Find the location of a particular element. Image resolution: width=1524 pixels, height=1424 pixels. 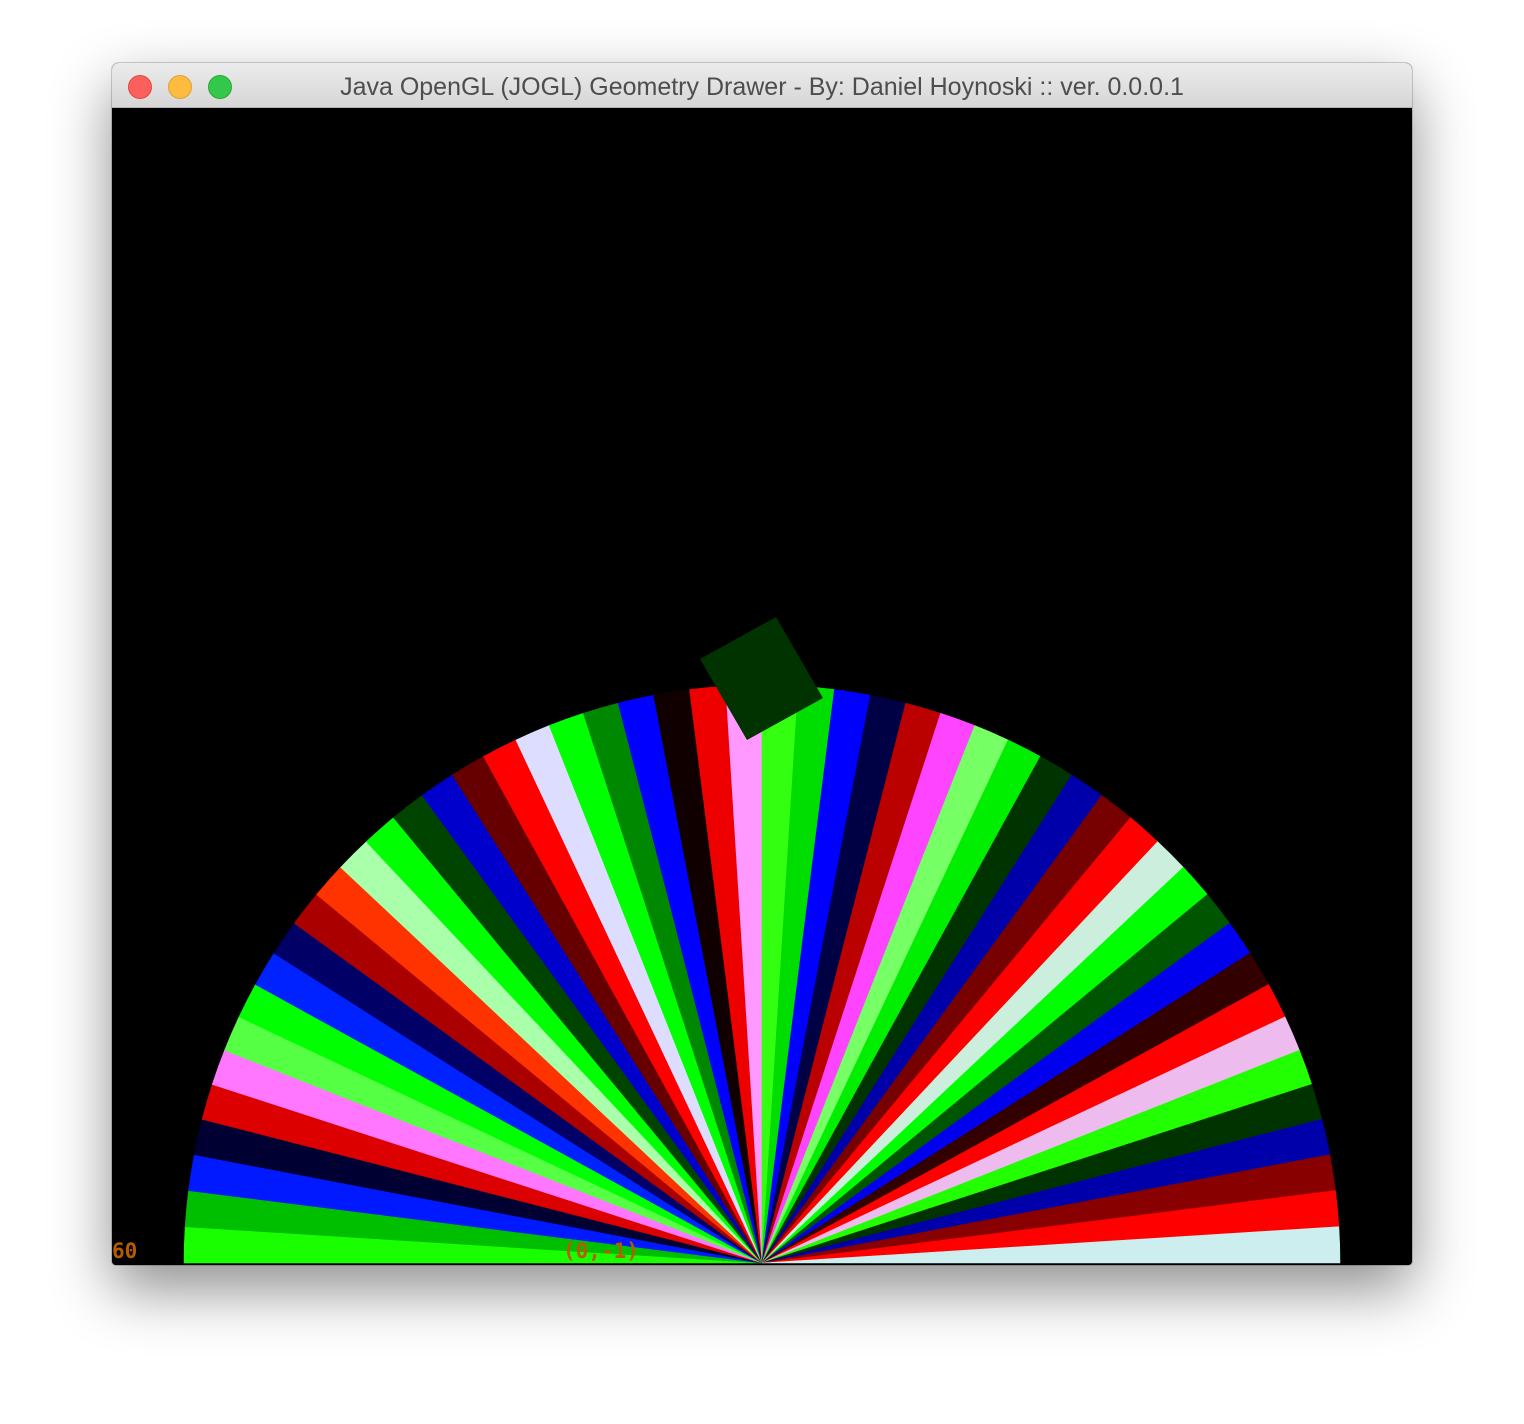

coordinate-readout: (0,-1) is located at coordinates (601, 1251).